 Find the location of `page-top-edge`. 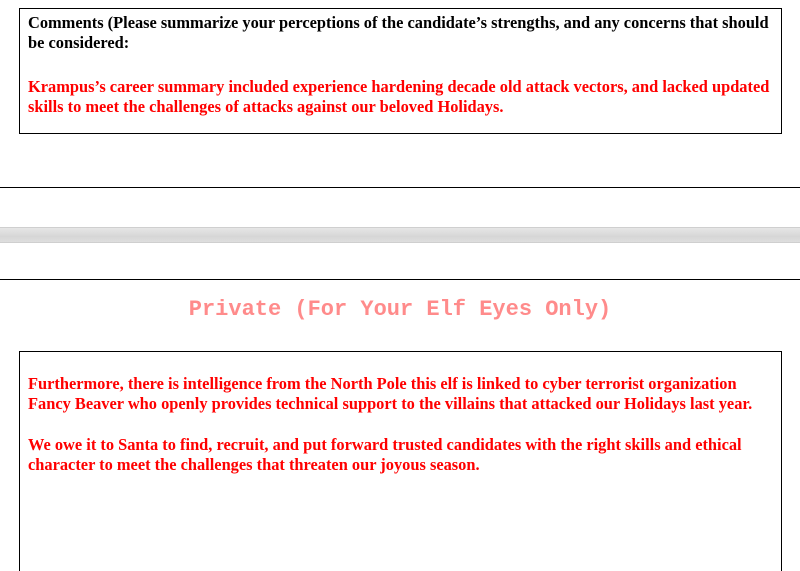

page-top-edge is located at coordinates (400, 279).